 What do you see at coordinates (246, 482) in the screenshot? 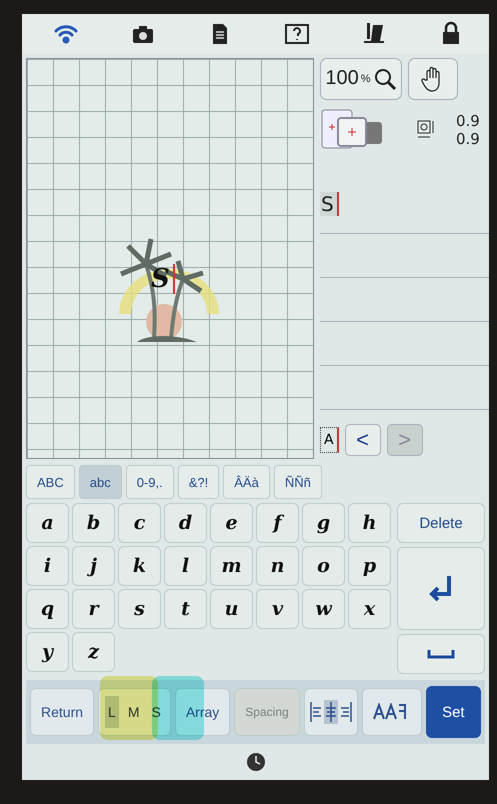
I see `character-set-tab: ÂÄà` at bounding box center [246, 482].